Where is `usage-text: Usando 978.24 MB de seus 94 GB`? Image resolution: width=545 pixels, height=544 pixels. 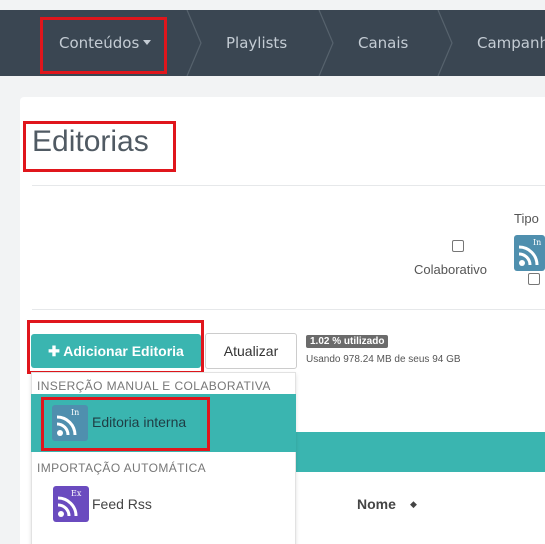
usage-text: Usando 978.24 MB de seus 94 GB is located at coordinates (383, 359).